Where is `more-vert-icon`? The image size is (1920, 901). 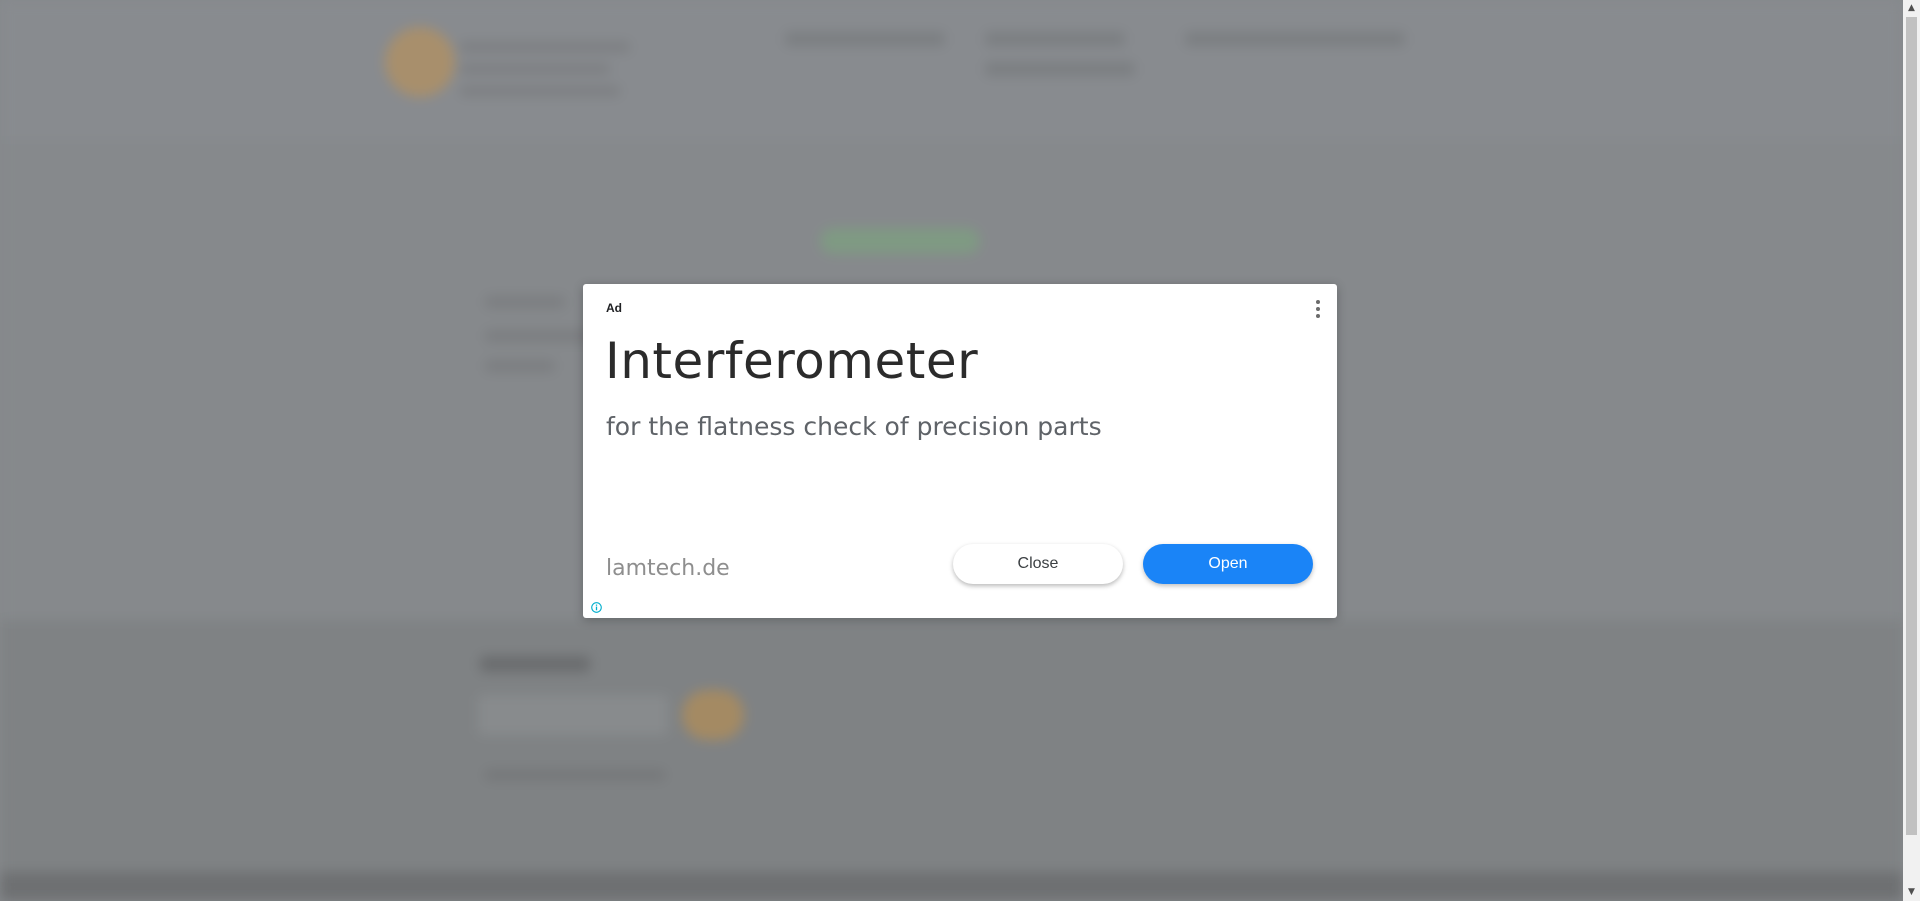 more-vert-icon is located at coordinates (1318, 309).